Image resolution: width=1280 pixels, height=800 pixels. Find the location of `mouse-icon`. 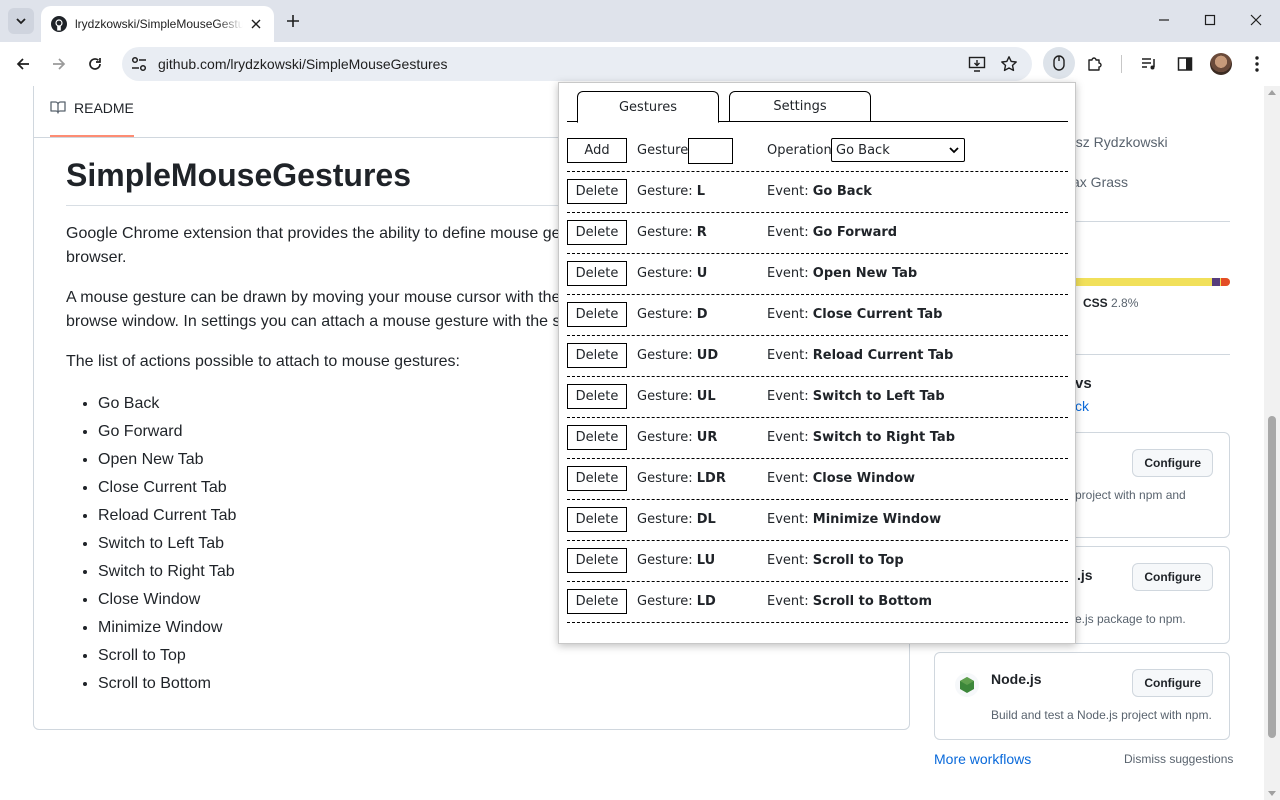

mouse-icon is located at coordinates (1059, 63).